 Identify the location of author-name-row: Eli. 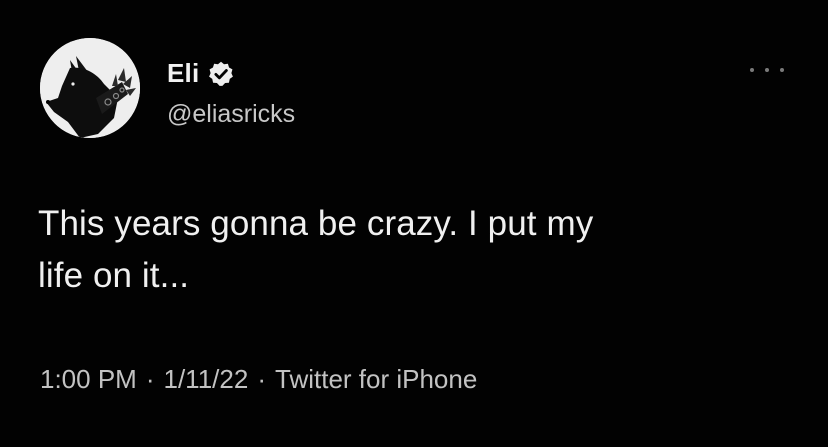
(201, 73).